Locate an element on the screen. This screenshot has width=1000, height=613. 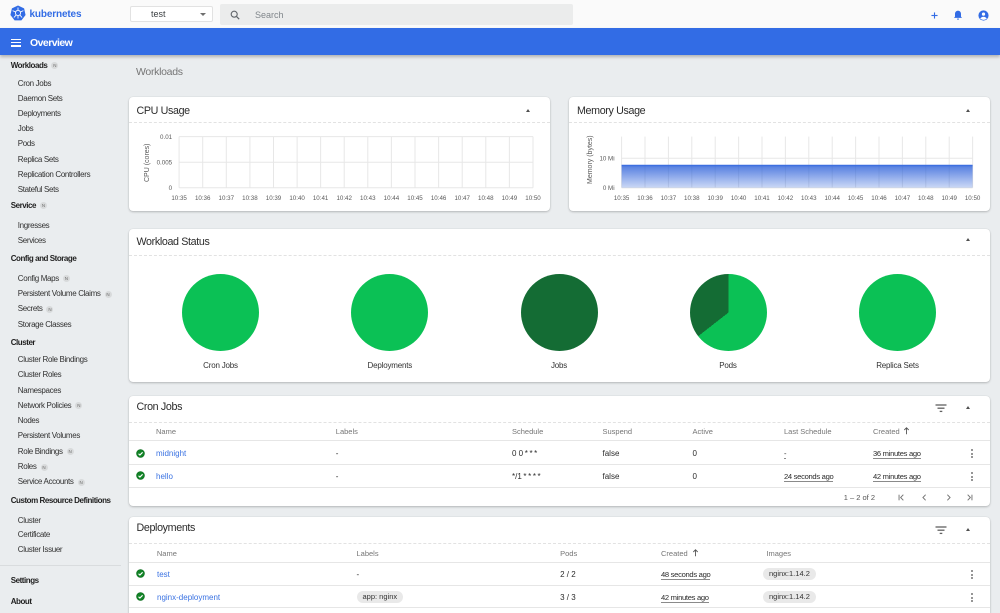
svg-text: 10 Mi is located at coordinates (606, 159).